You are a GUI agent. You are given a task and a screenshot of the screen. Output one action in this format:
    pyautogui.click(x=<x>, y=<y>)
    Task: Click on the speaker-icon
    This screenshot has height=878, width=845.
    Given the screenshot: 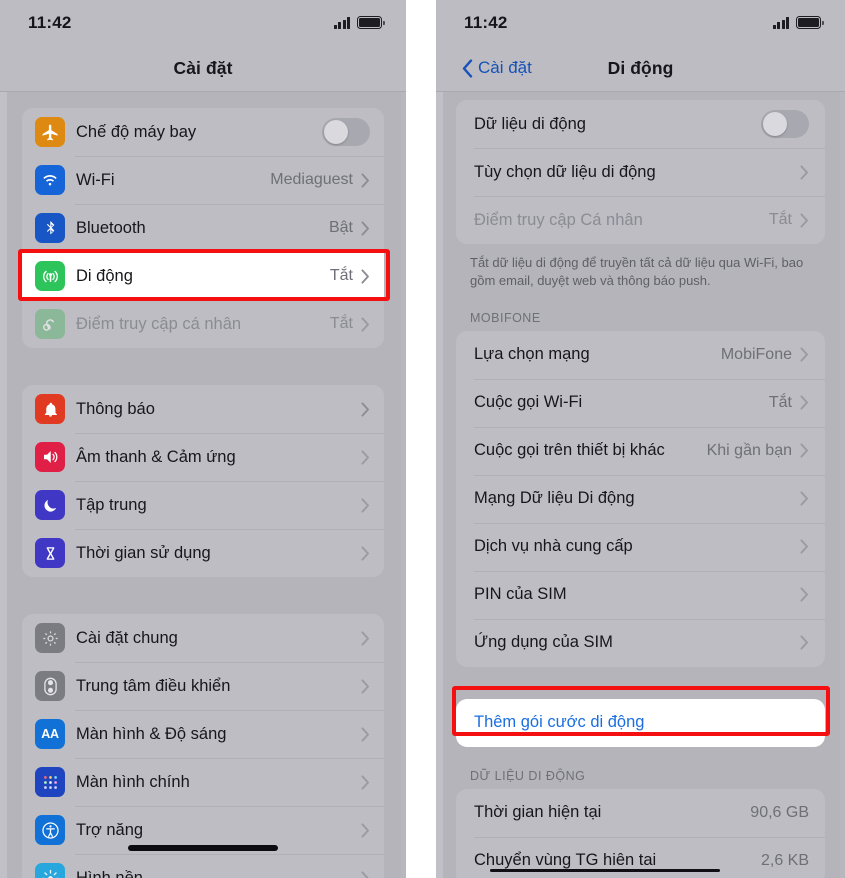 What is the action you would take?
    pyautogui.click(x=50, y=457)
    